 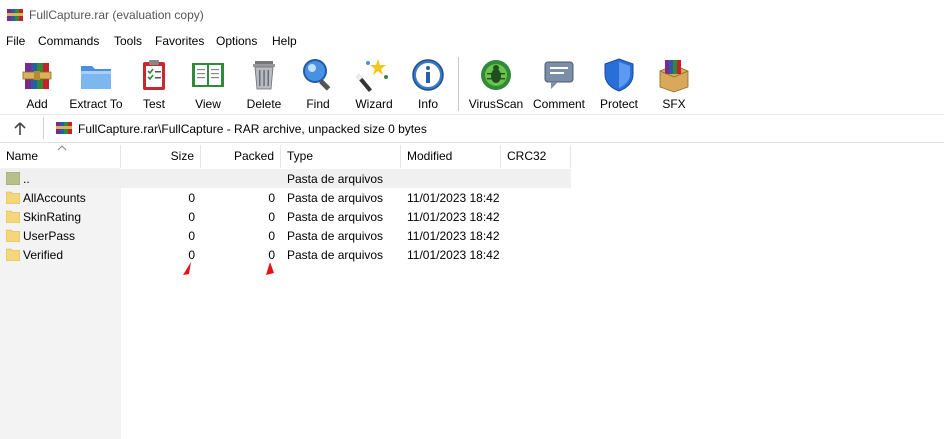 I want to click on column-size-label: Size, so click(x=182, y=156).